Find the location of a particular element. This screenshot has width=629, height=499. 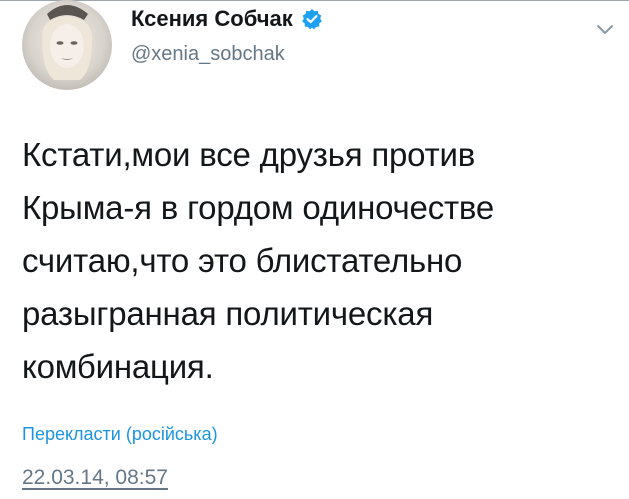

translate-tweet-link: Перекласти (російська) is located at coordinates (120, 434).